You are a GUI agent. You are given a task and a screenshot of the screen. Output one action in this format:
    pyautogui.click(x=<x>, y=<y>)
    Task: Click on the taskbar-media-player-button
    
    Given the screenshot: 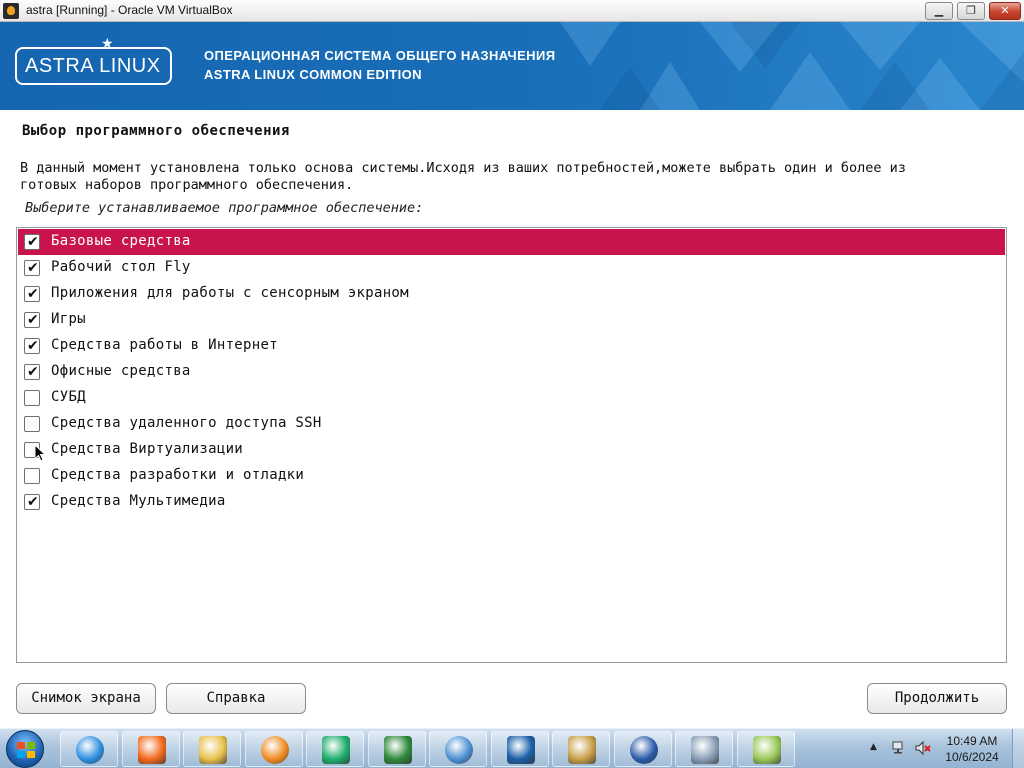 What is the action you would take?
    pyautogui.click(x=274, y=749)
    